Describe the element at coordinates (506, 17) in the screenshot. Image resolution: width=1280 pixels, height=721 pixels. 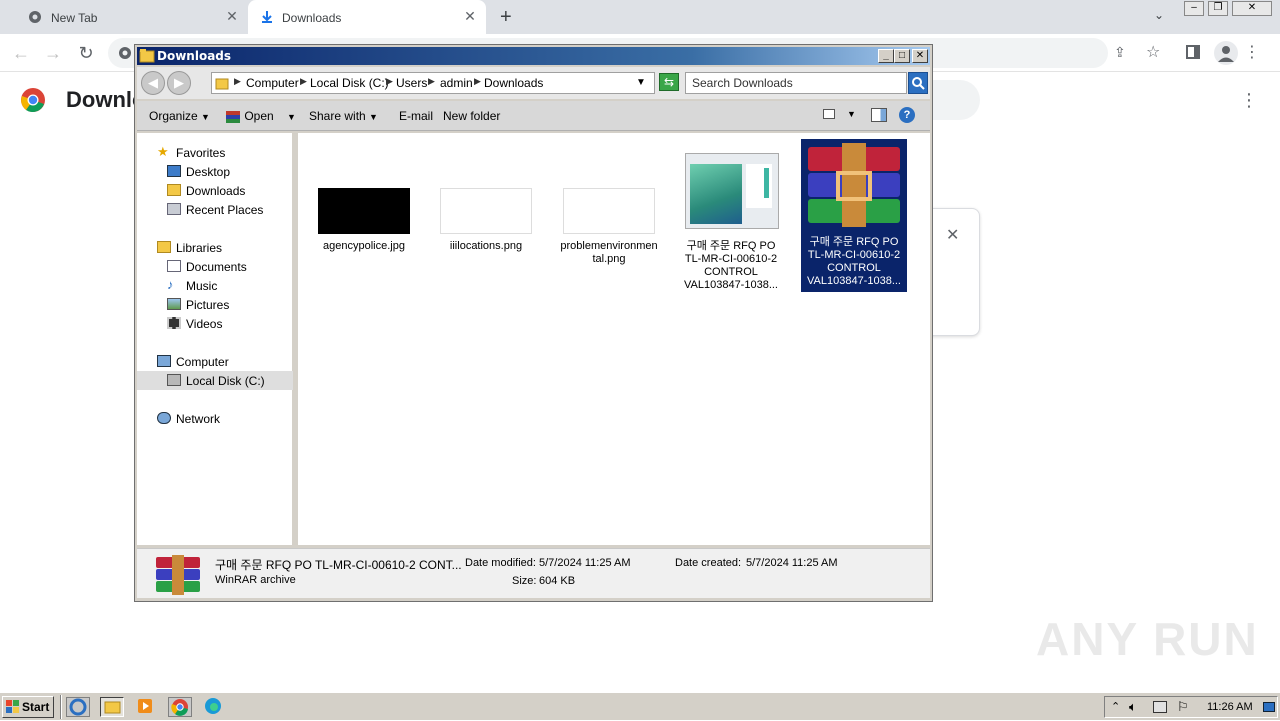
I see `new-tab-button: +` at that location.